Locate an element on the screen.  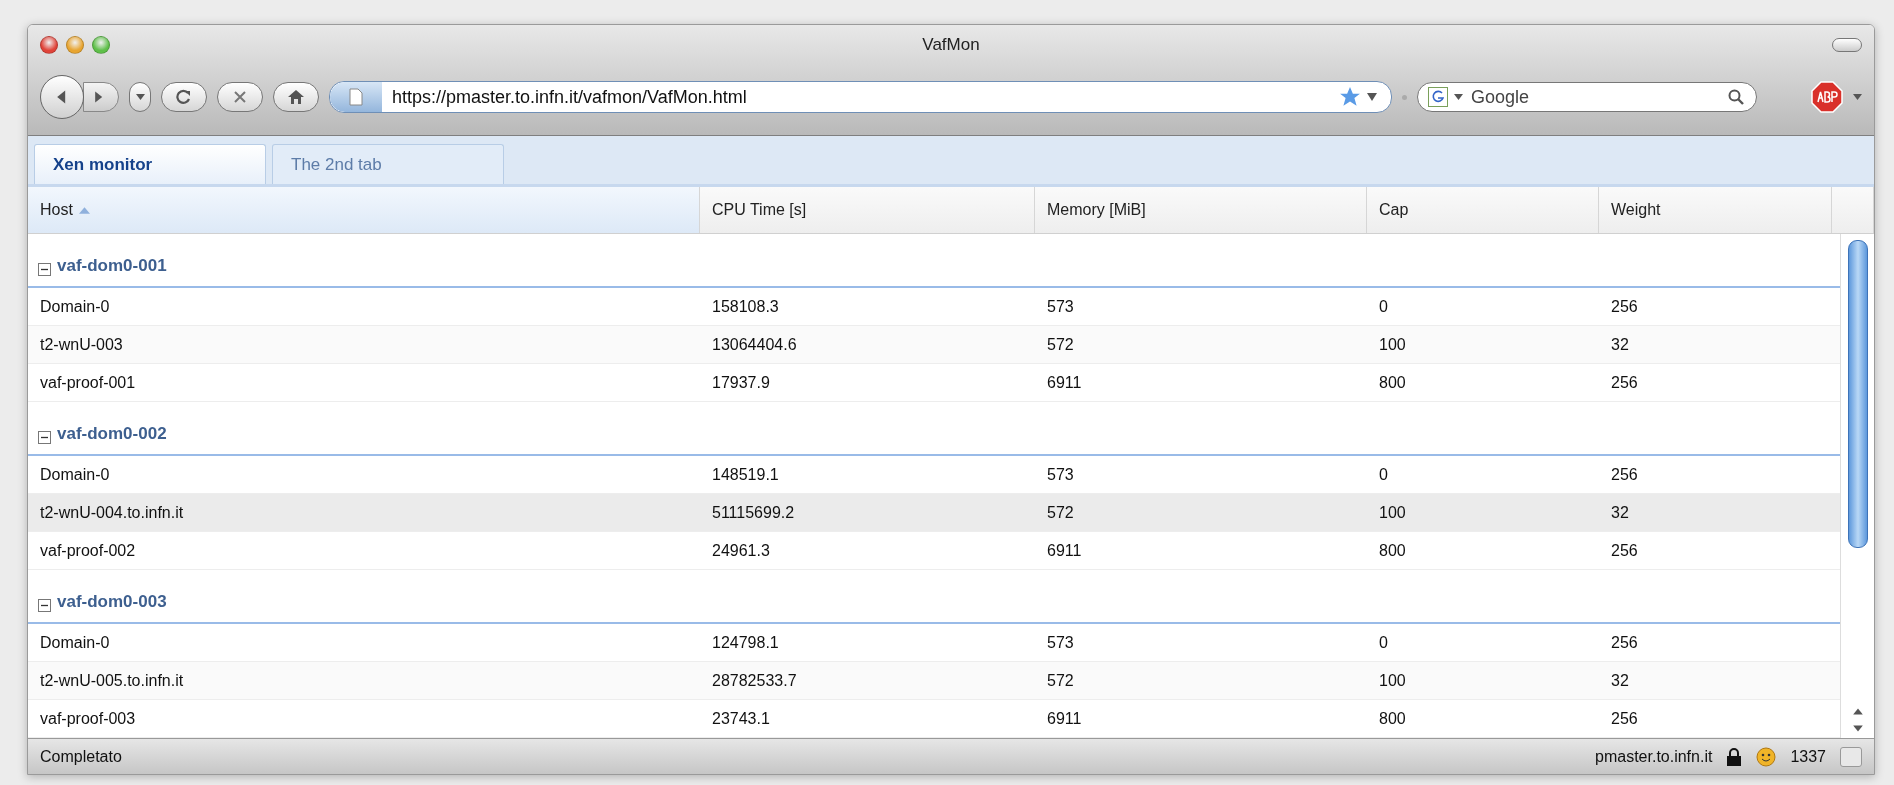
reload-icon is located at coordinates (184, 97).